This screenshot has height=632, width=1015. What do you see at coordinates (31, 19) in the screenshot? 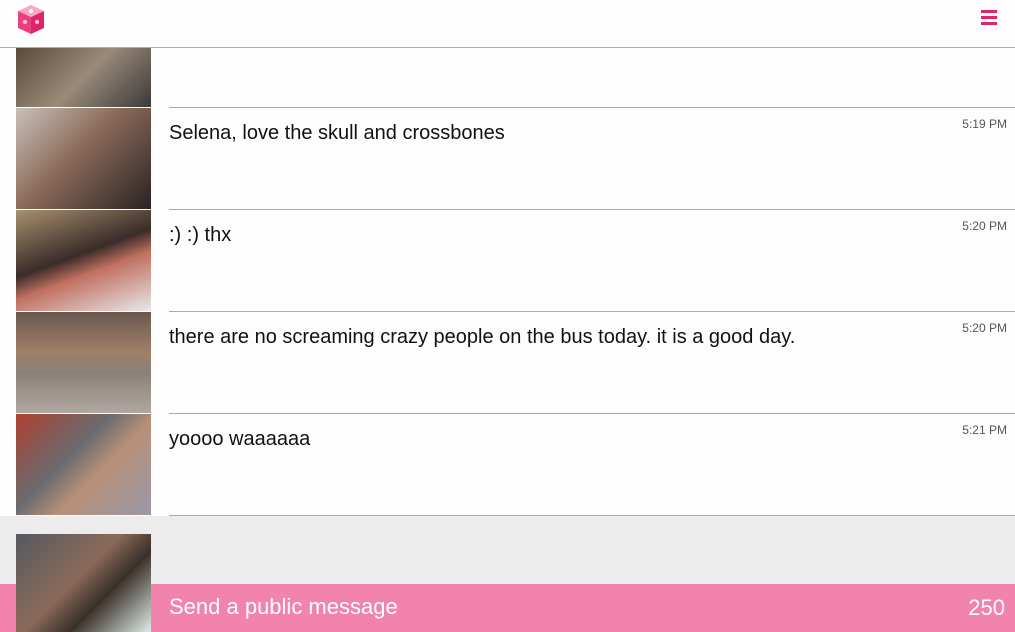
I see `cube-logo-icon` at bounding box center [31, 19].